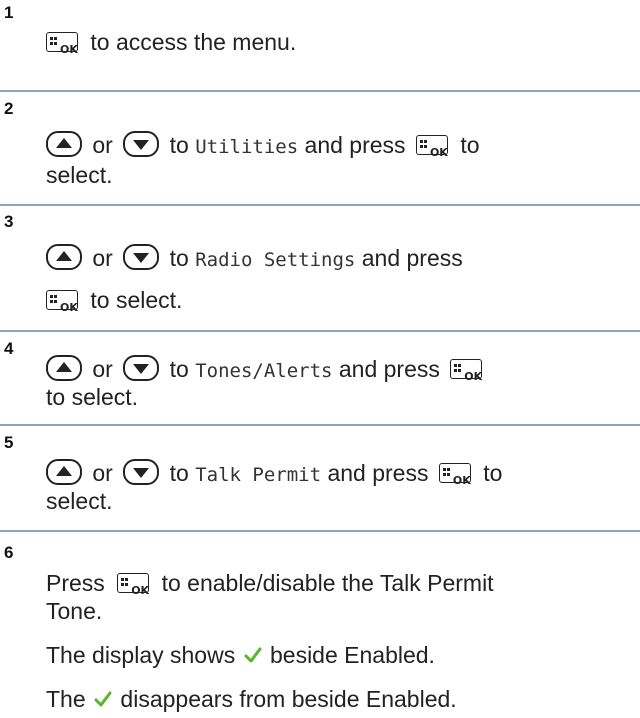  What do you see at coordinates (193, 42) in the screenshot?
I see `step-text: to access the menu.` at bounding box center [193, 42].